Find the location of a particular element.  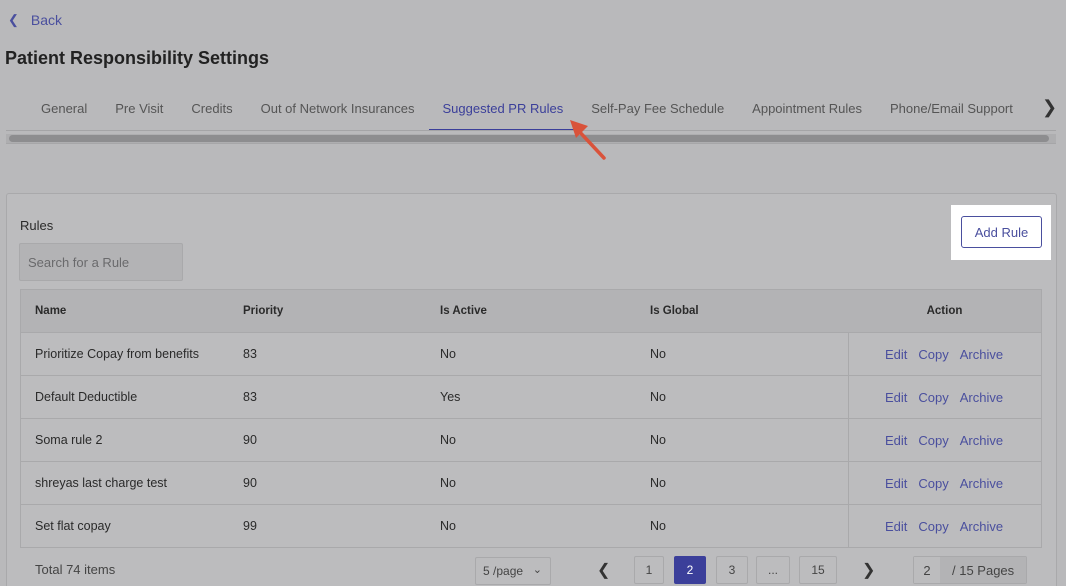

page-size-select: 5 /page ⌄ is located at coordinates (513, 571).